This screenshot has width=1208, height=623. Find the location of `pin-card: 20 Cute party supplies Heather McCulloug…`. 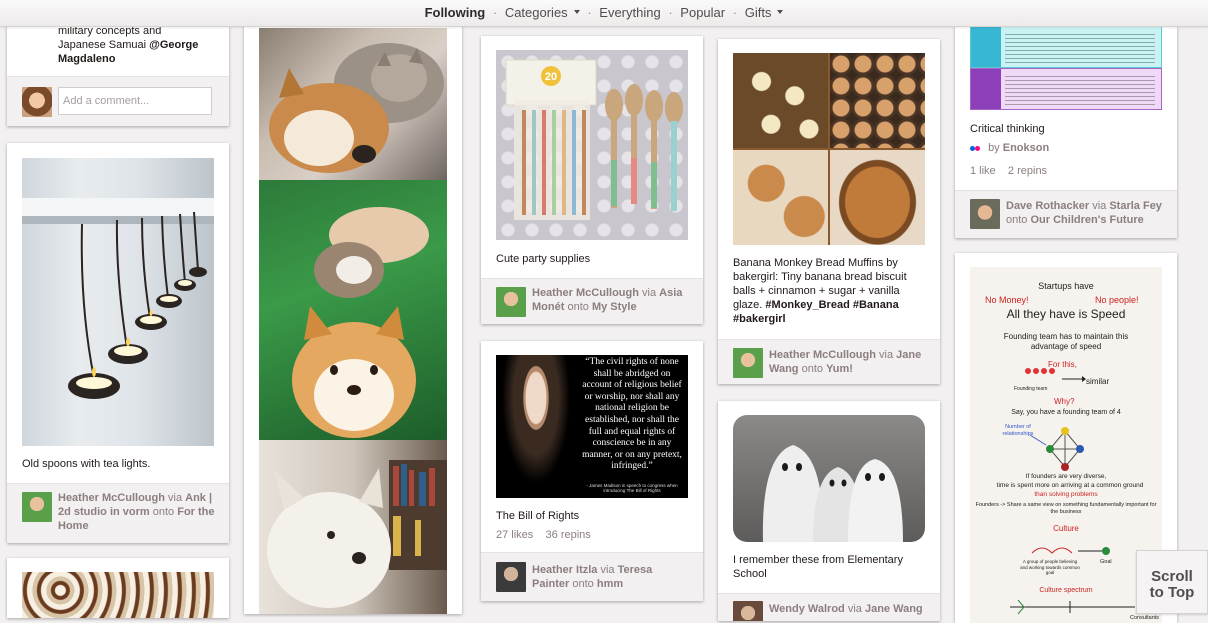

pin-card: 20 Cute party supplies Heather McCulloug… is located at coordinates (592, 180).